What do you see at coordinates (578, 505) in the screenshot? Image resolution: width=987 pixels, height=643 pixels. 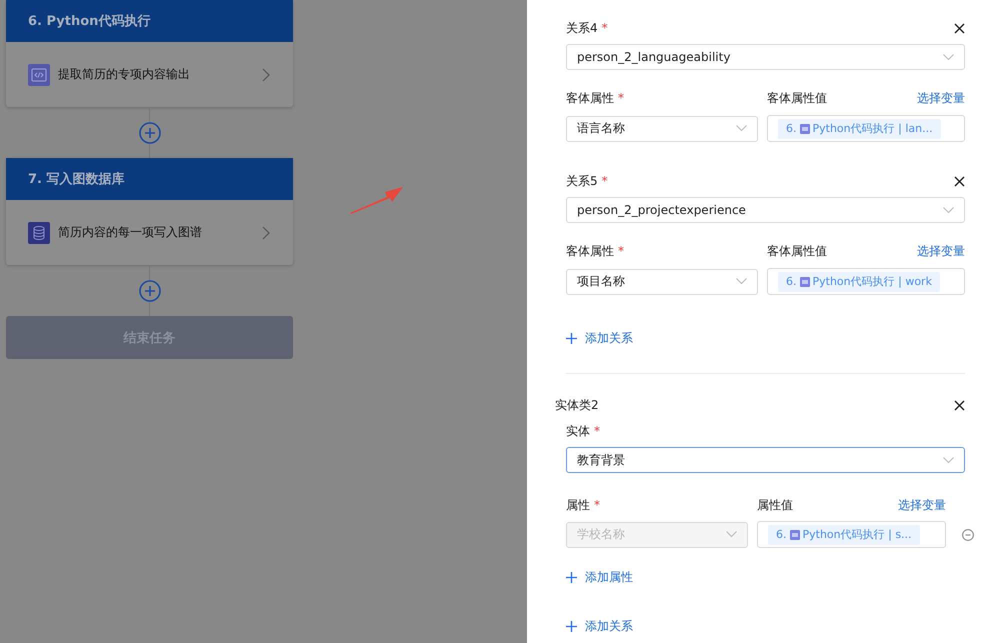 I see `field-label: 属性` at bounding box center [578, 505].